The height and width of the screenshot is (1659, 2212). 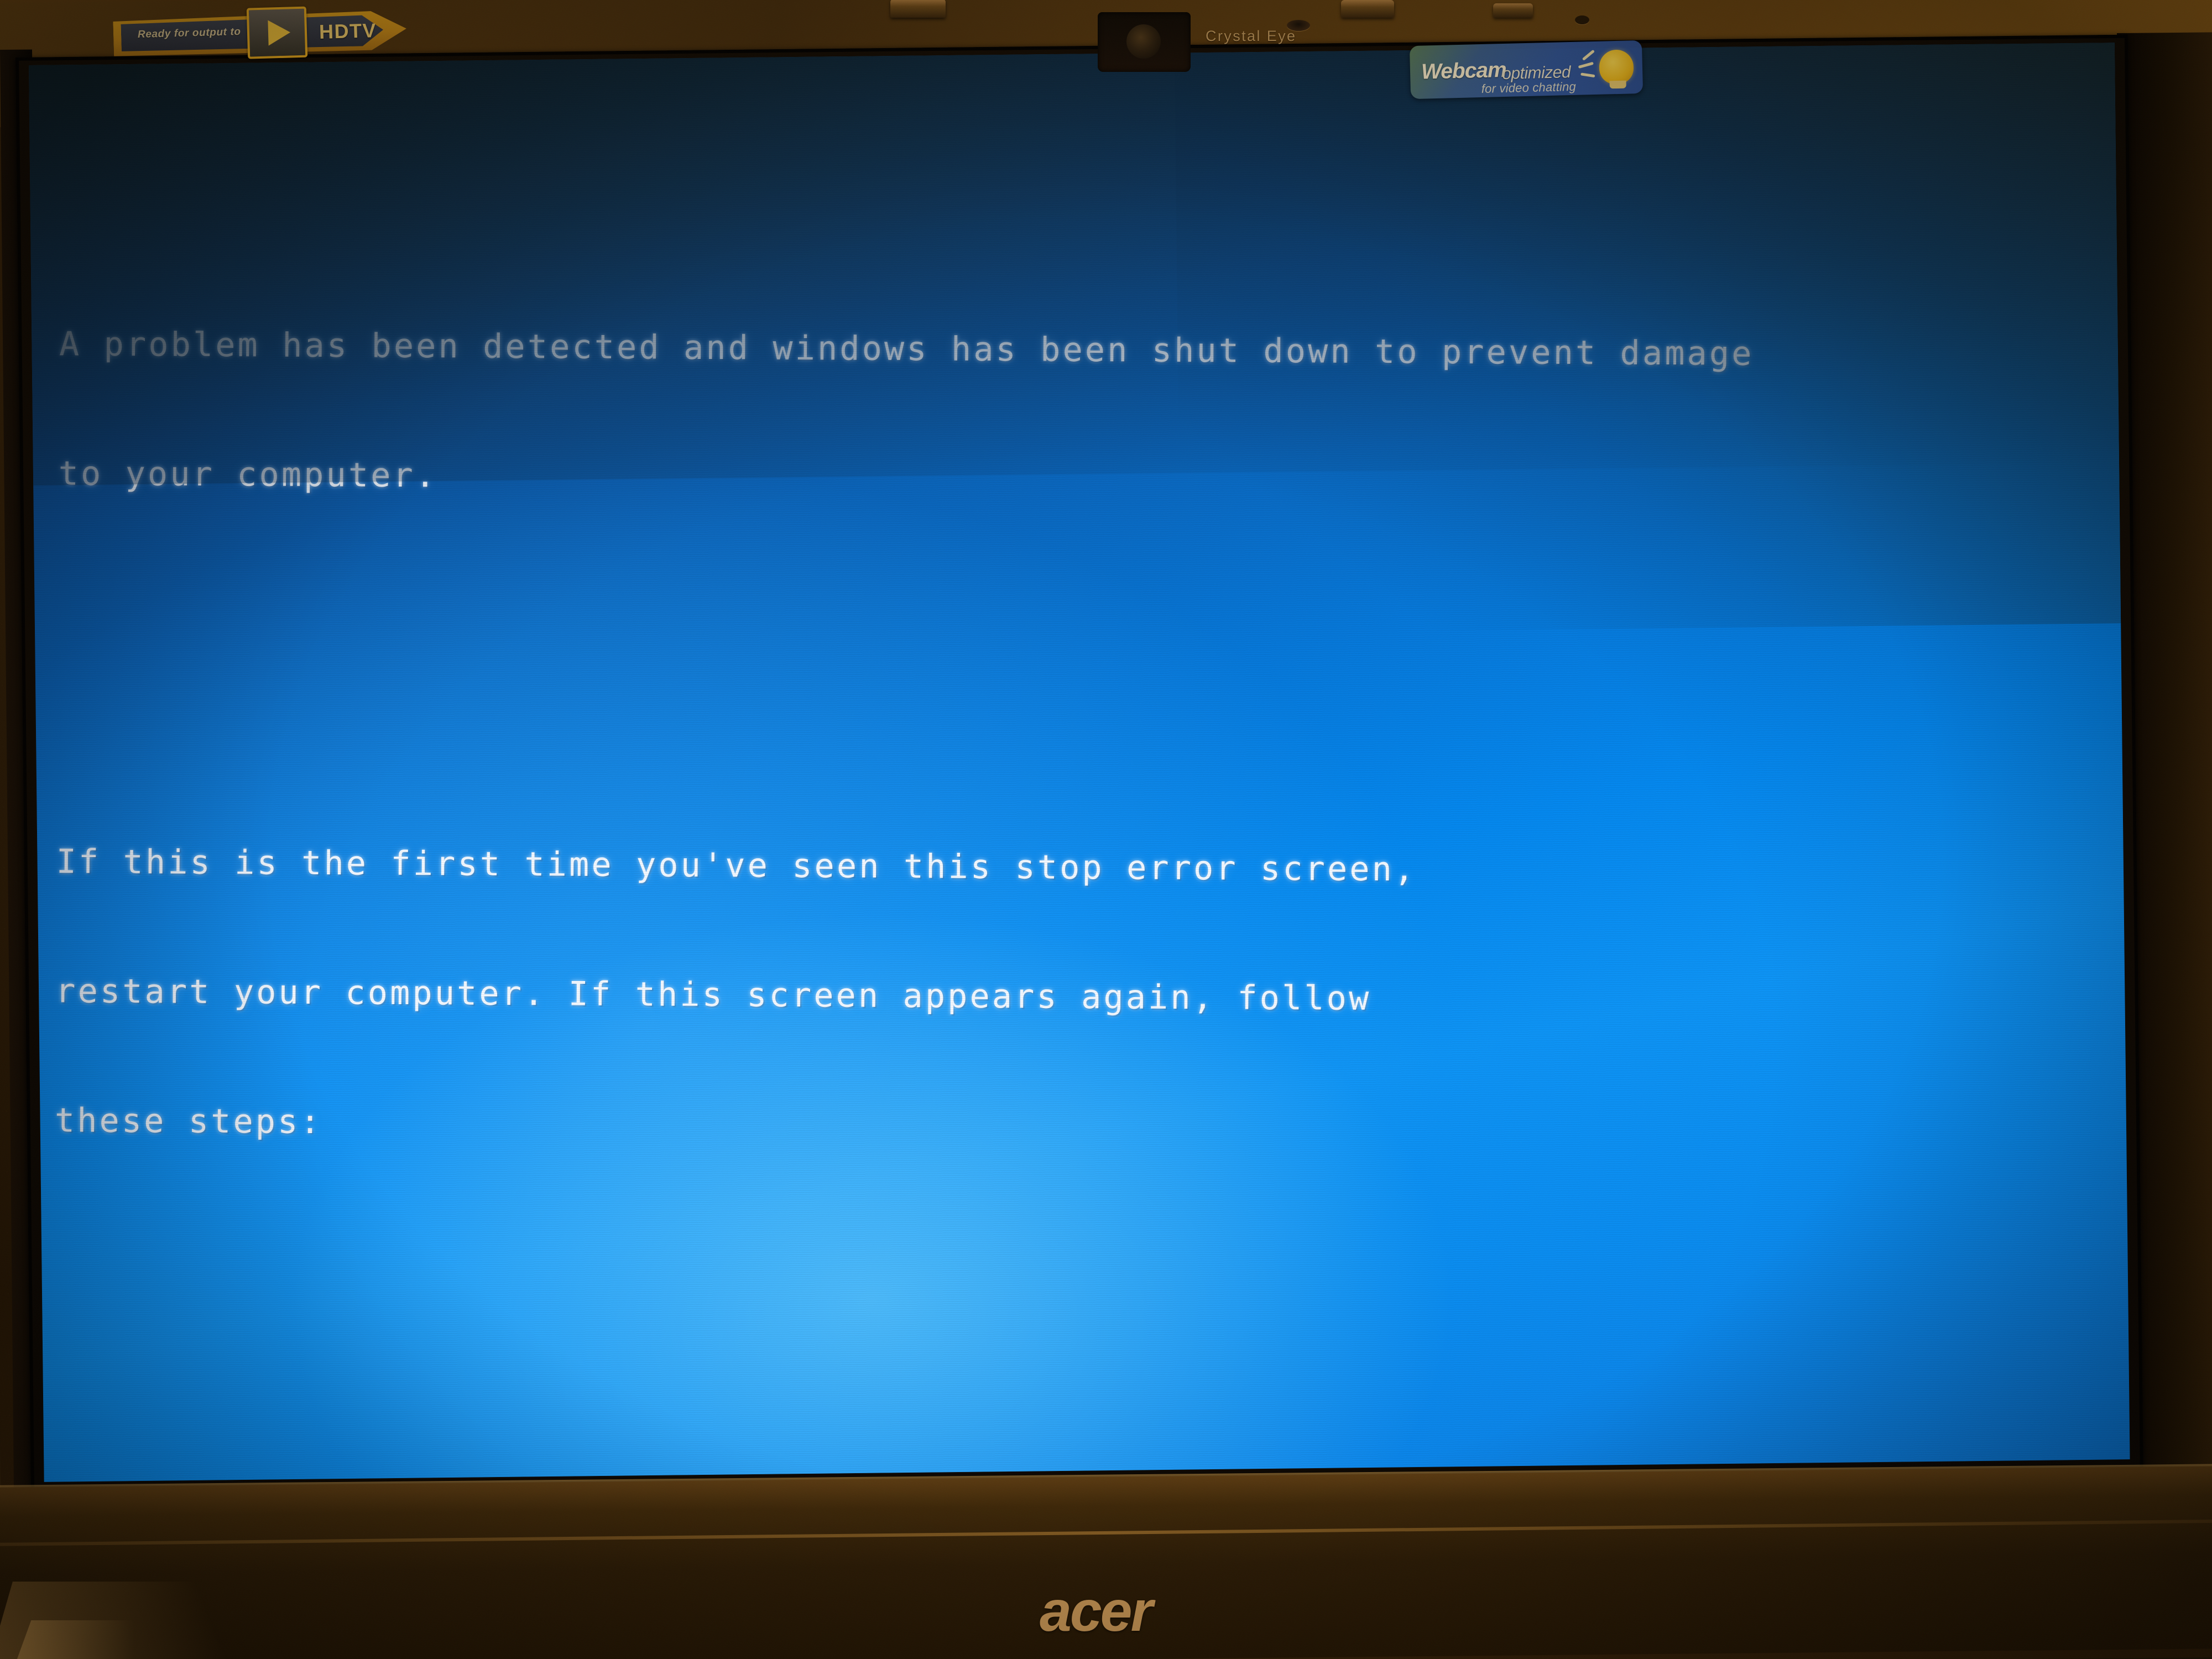 What do you see at coordinates (1097, 1612) in the screenshot?
I see `acer-brand-logo: acer` at bounding box center [1097, 1612].